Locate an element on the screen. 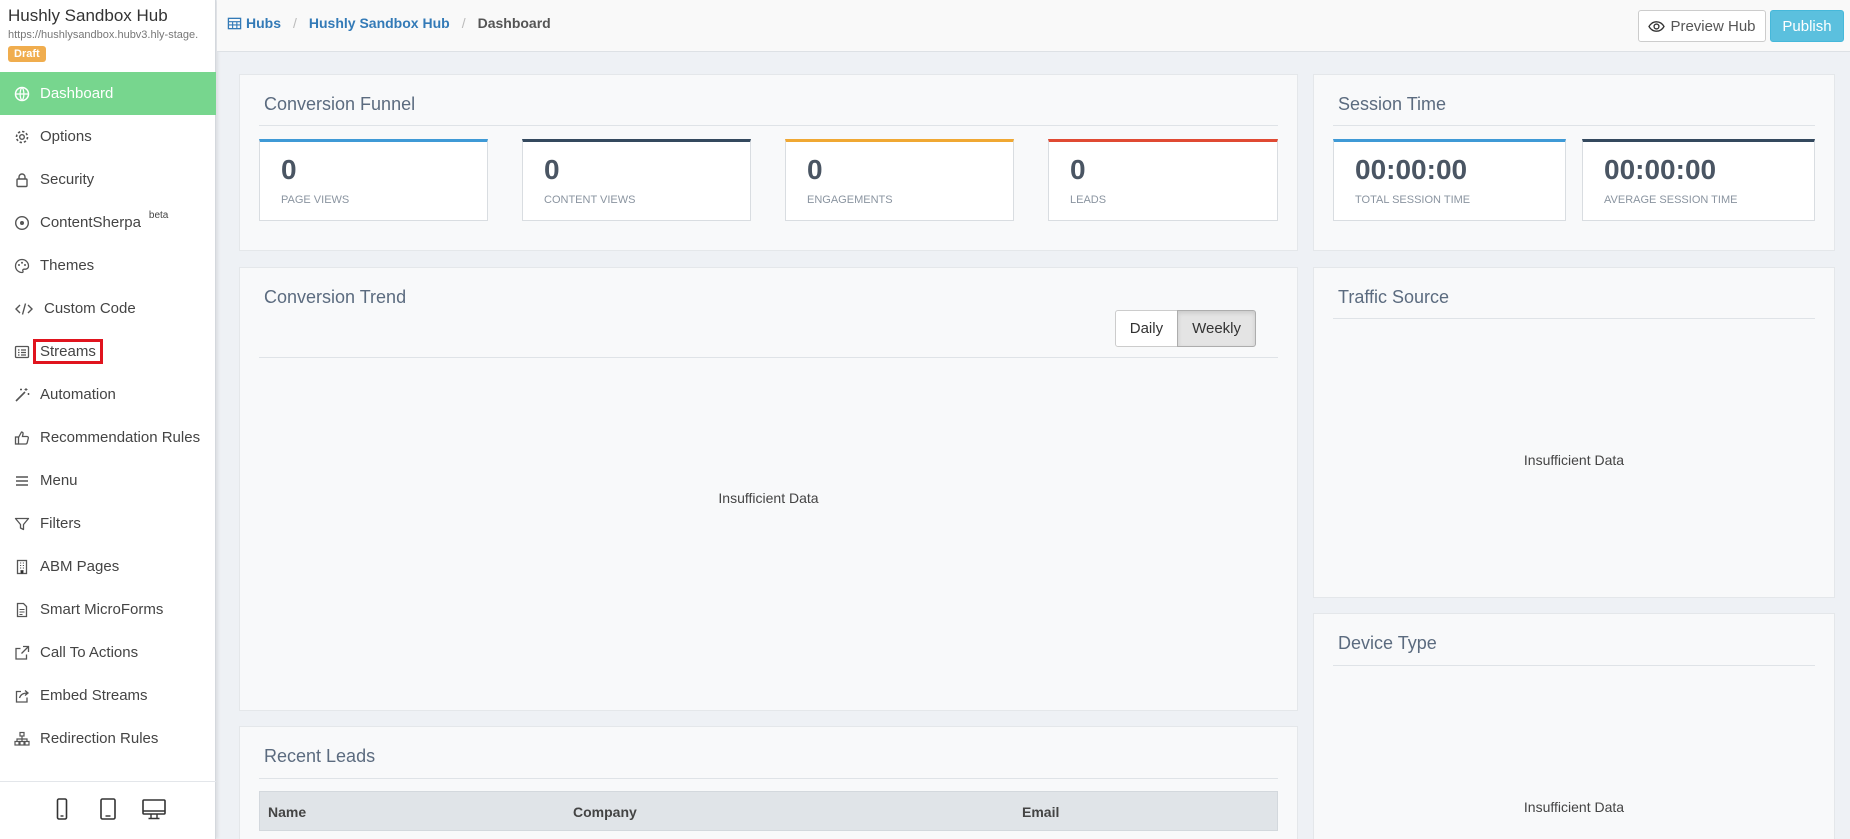 The image size is (1850, 839). sidebar-item-dashboard: Dashboard is located at coordinates (108, 93).